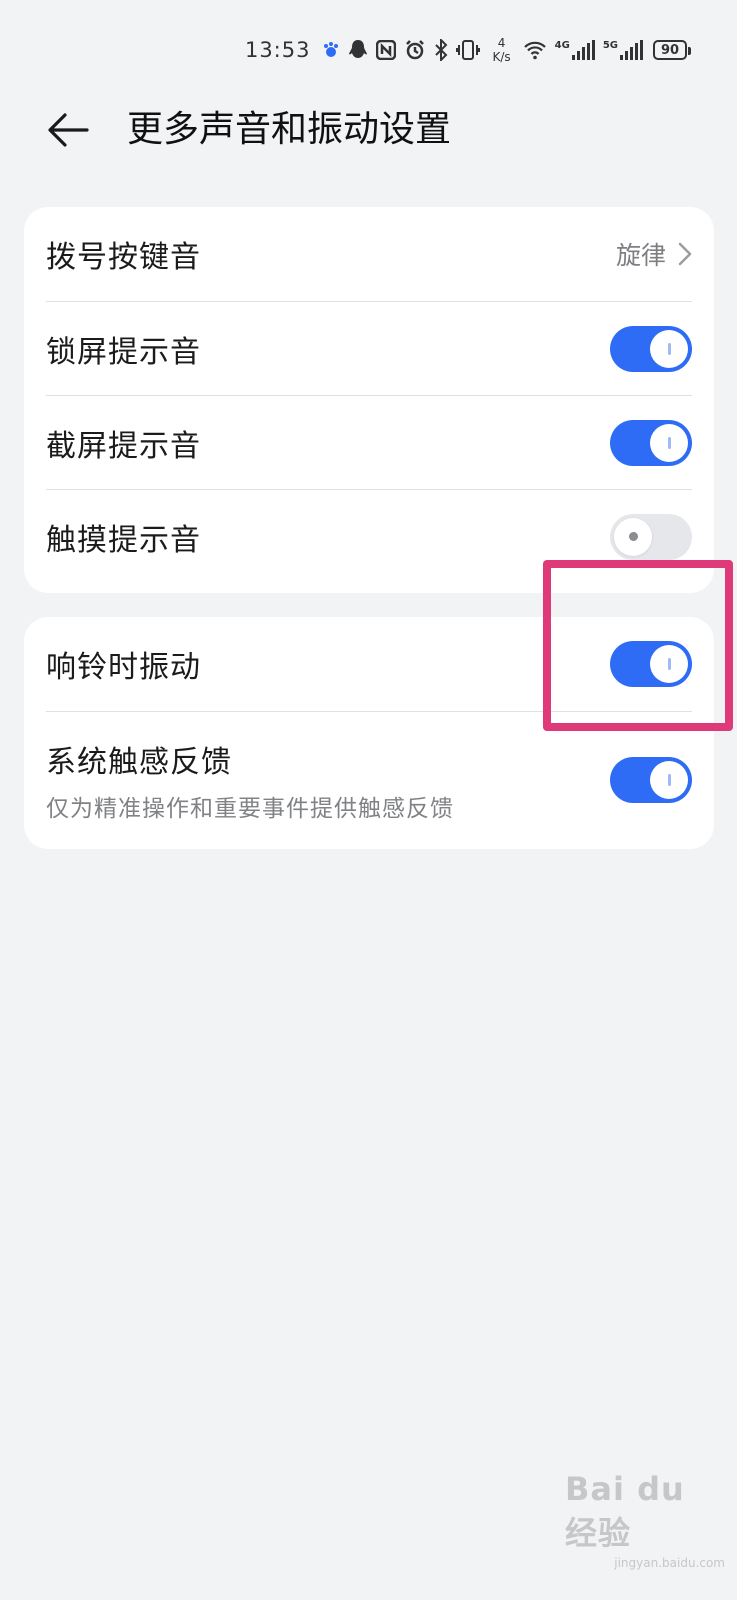 The height and width of the screenshot is (1600, 737). I want to click on speed-unit: K/s, so click(501, 57).